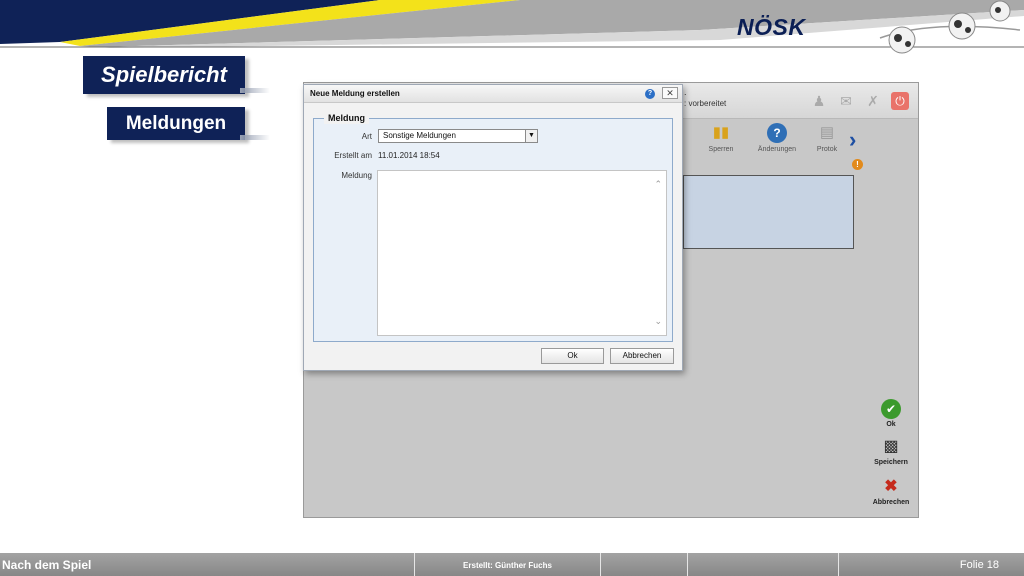  Describe the element at coordinates (531, 136) in the screenshot. I see `chevron-down-icon: ▼` at that location.